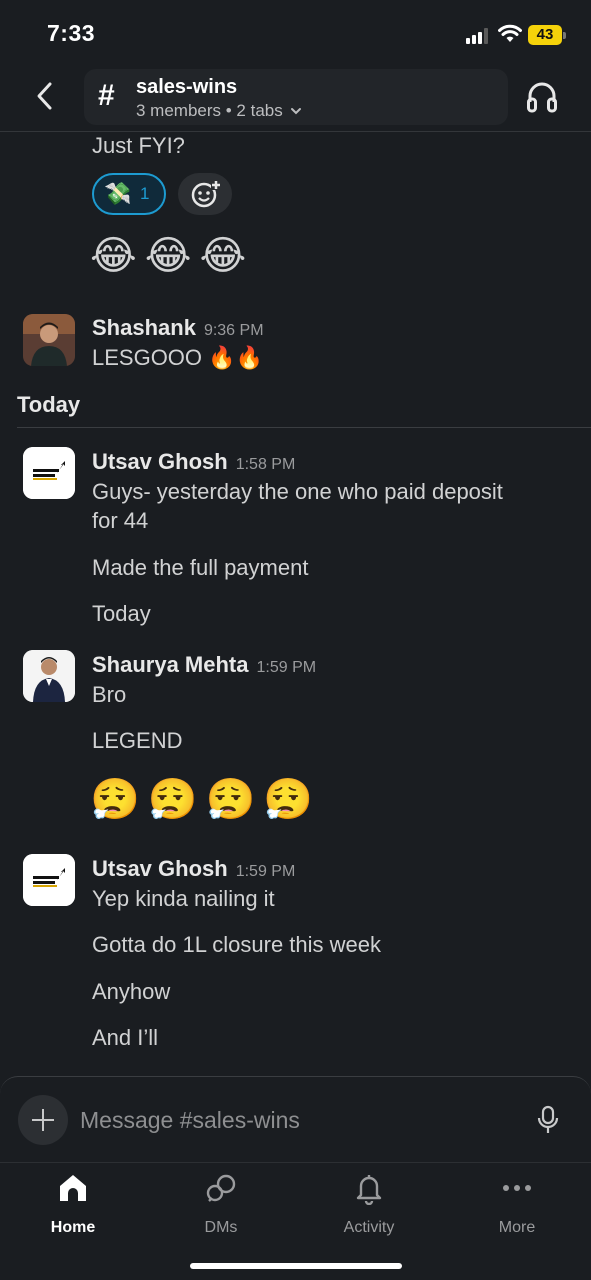 The height and width of the screenshot is (1280, 591). What do you see at coordinates (296, 111) in the screenshot?
I see `chevron-down-icon` at bounding box center [296, 111].